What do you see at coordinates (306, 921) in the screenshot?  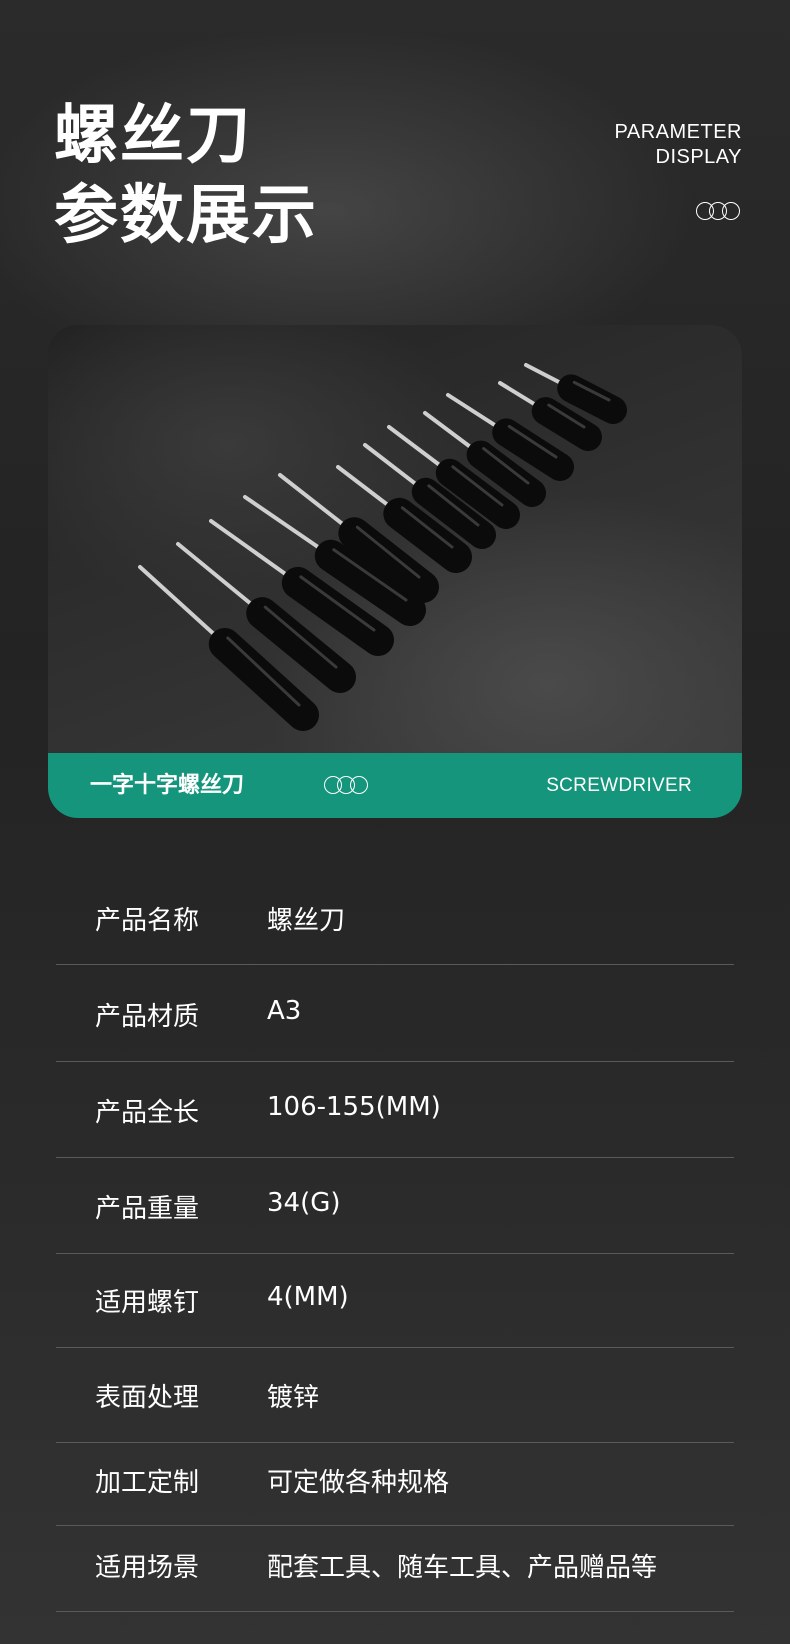 I see `spec-value: 螺丝刀` at bounding box center [306, 921].